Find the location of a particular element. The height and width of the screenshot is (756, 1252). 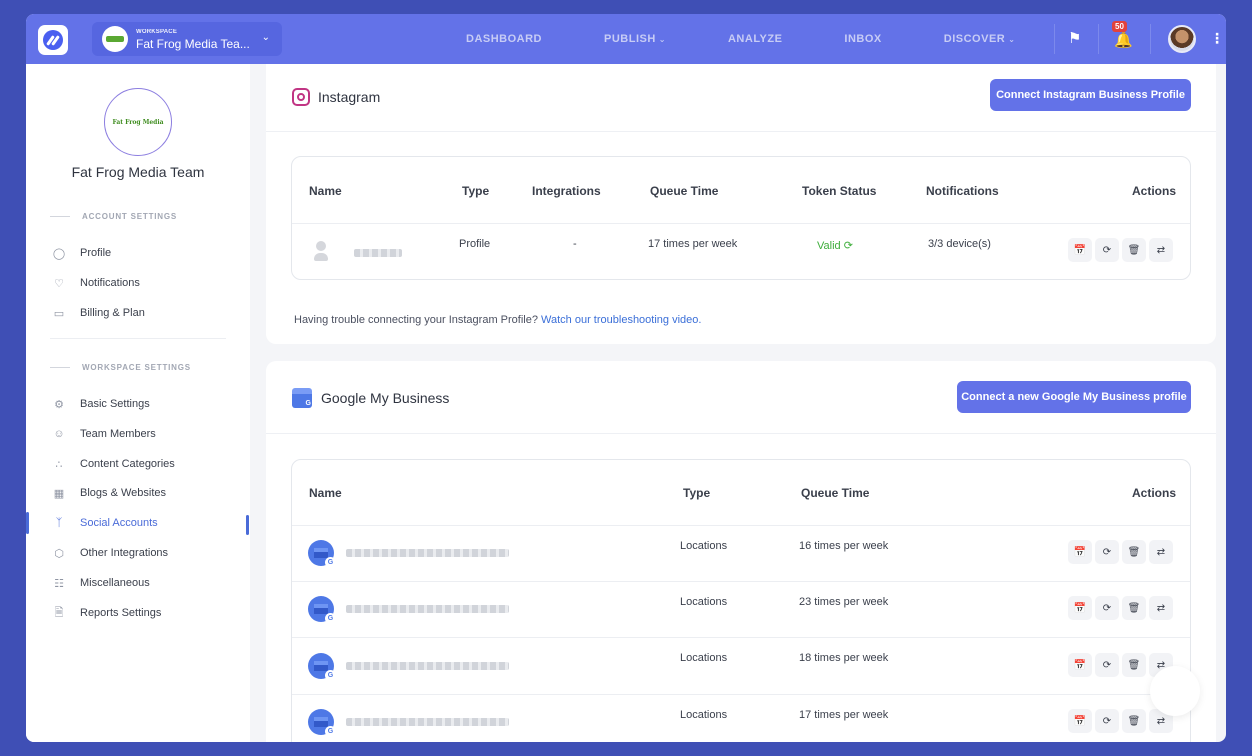

sidebar-item-basic-settings: ⚙ Basic Settings is located at coordinates (101, 404).